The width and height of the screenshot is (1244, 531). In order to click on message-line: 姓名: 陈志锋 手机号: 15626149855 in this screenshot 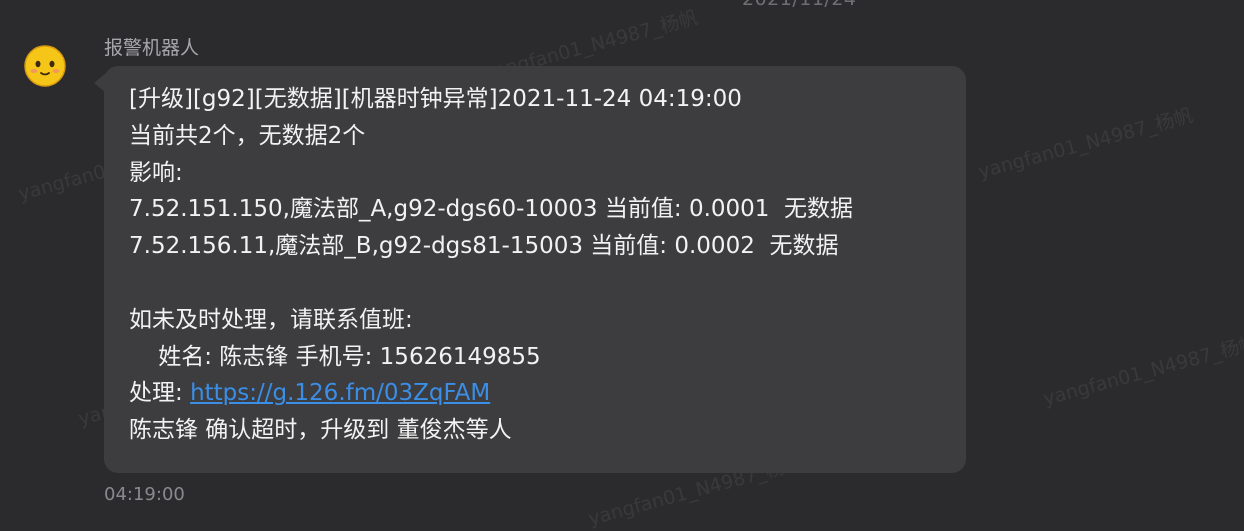, I will do `click(335, 356)`.